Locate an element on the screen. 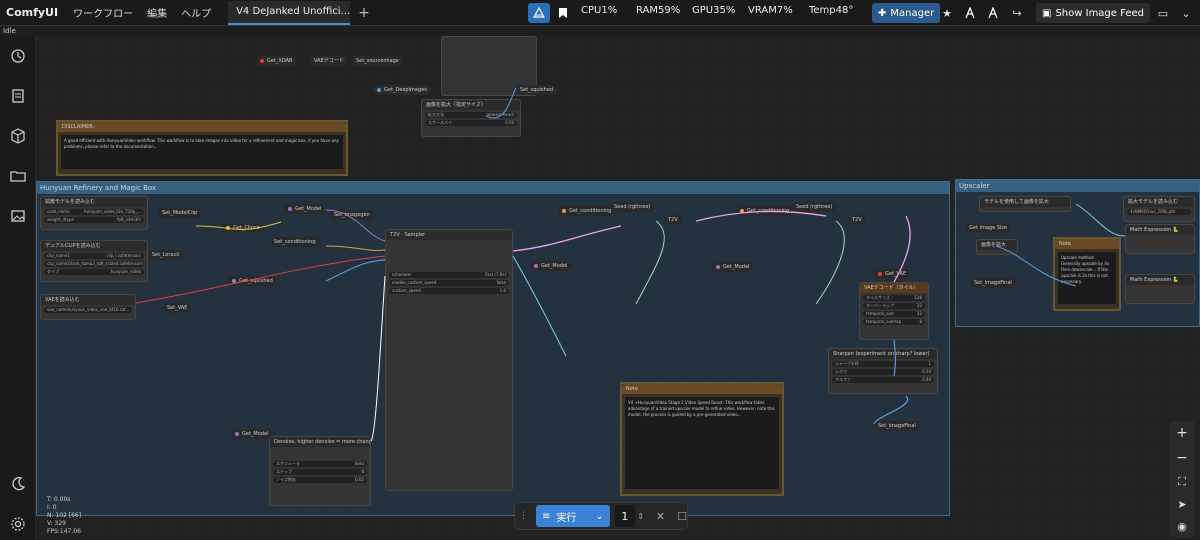 This screenshot has width=1200, height=540. widget-alpha: アルファ 0.40 is located at coordinates (883, 380).